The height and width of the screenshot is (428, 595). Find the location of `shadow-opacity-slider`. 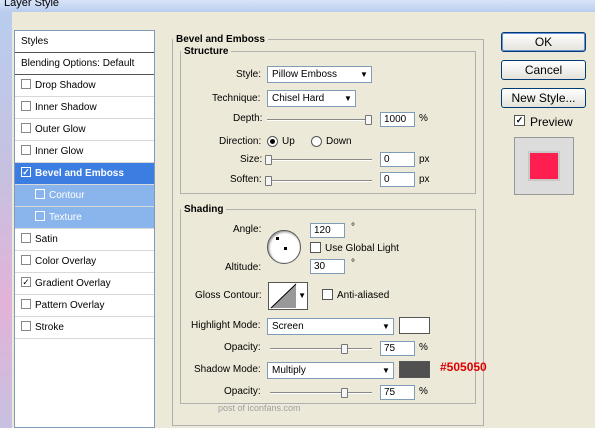

shadow-opacity-slider is located at coordinates (321, 393).